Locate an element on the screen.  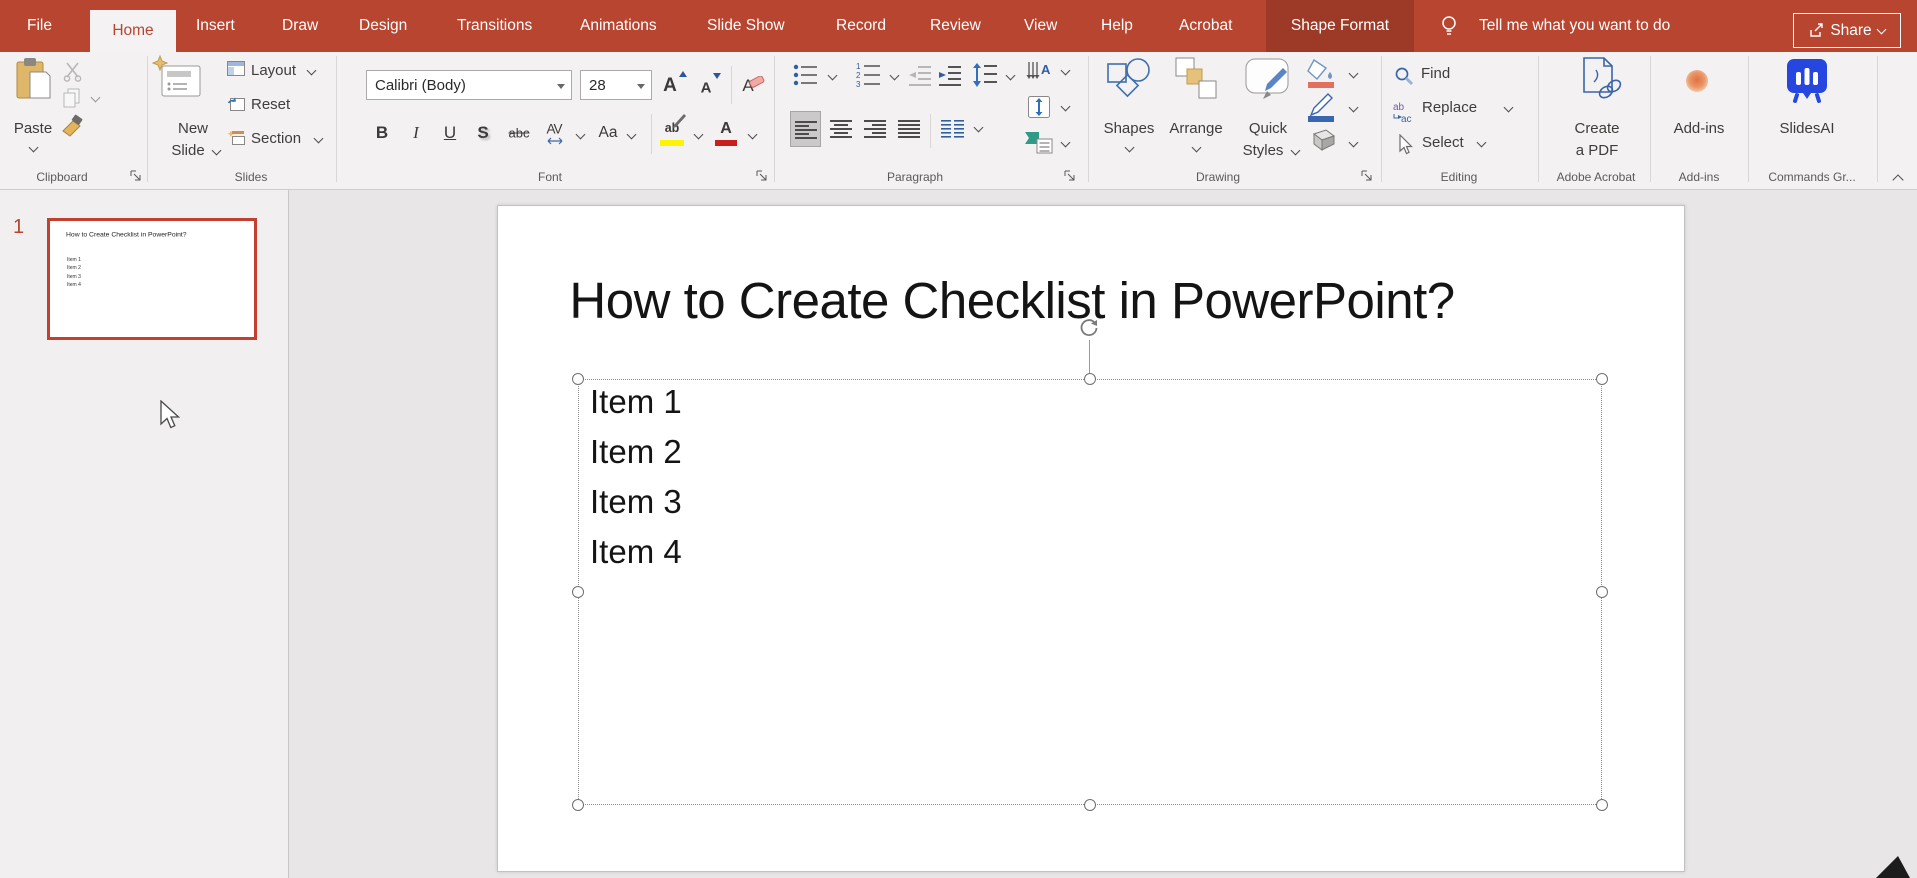
copy-icon is located at coordinates (72, 98).